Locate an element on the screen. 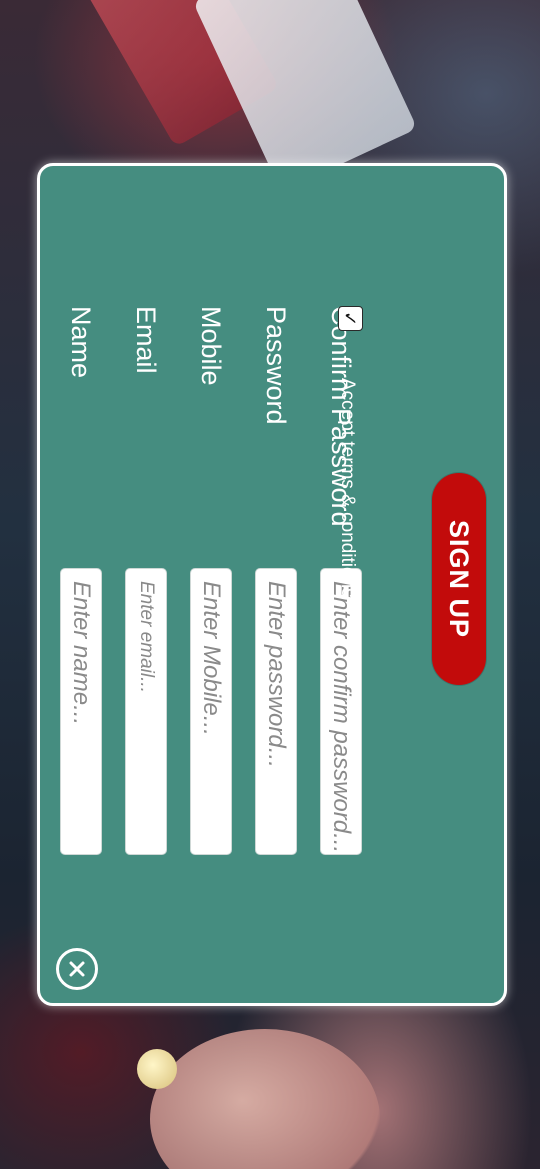 This screenshot has width=540, height=1169. mobile-input is located at coordinates (211, 711).